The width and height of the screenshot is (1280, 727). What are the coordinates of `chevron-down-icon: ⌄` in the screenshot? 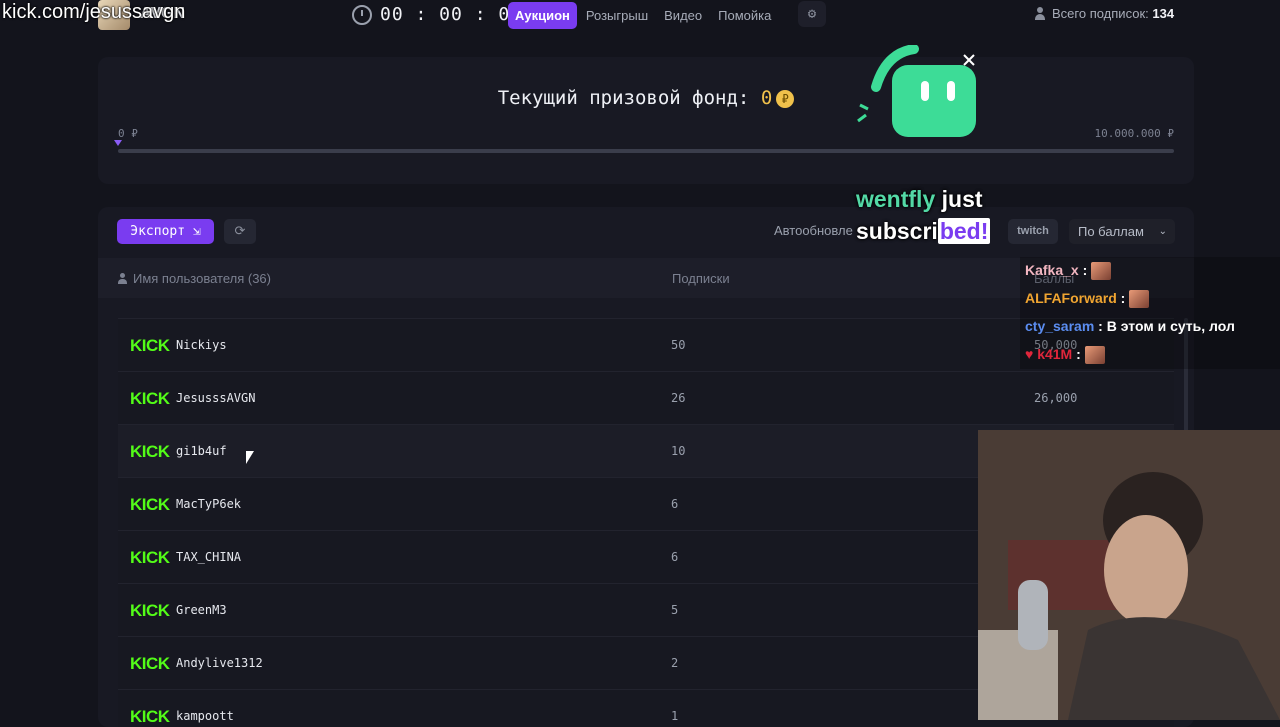 It's located at (1162, 231).